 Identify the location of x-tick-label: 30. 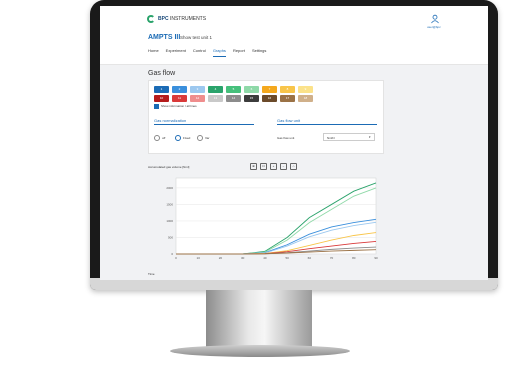
(243, 258).